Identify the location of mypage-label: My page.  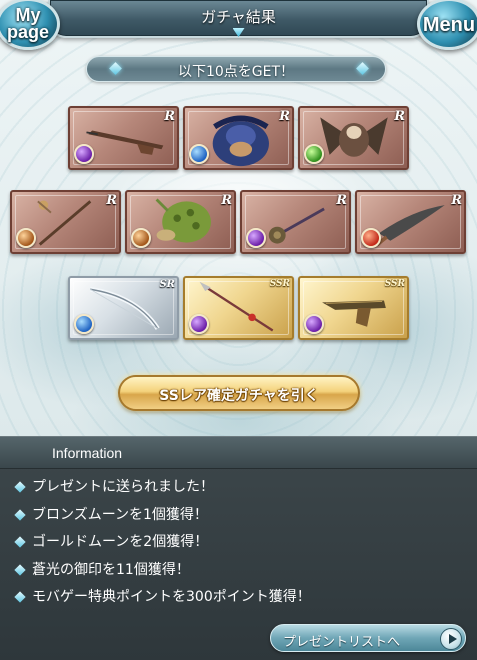
(27, 23).